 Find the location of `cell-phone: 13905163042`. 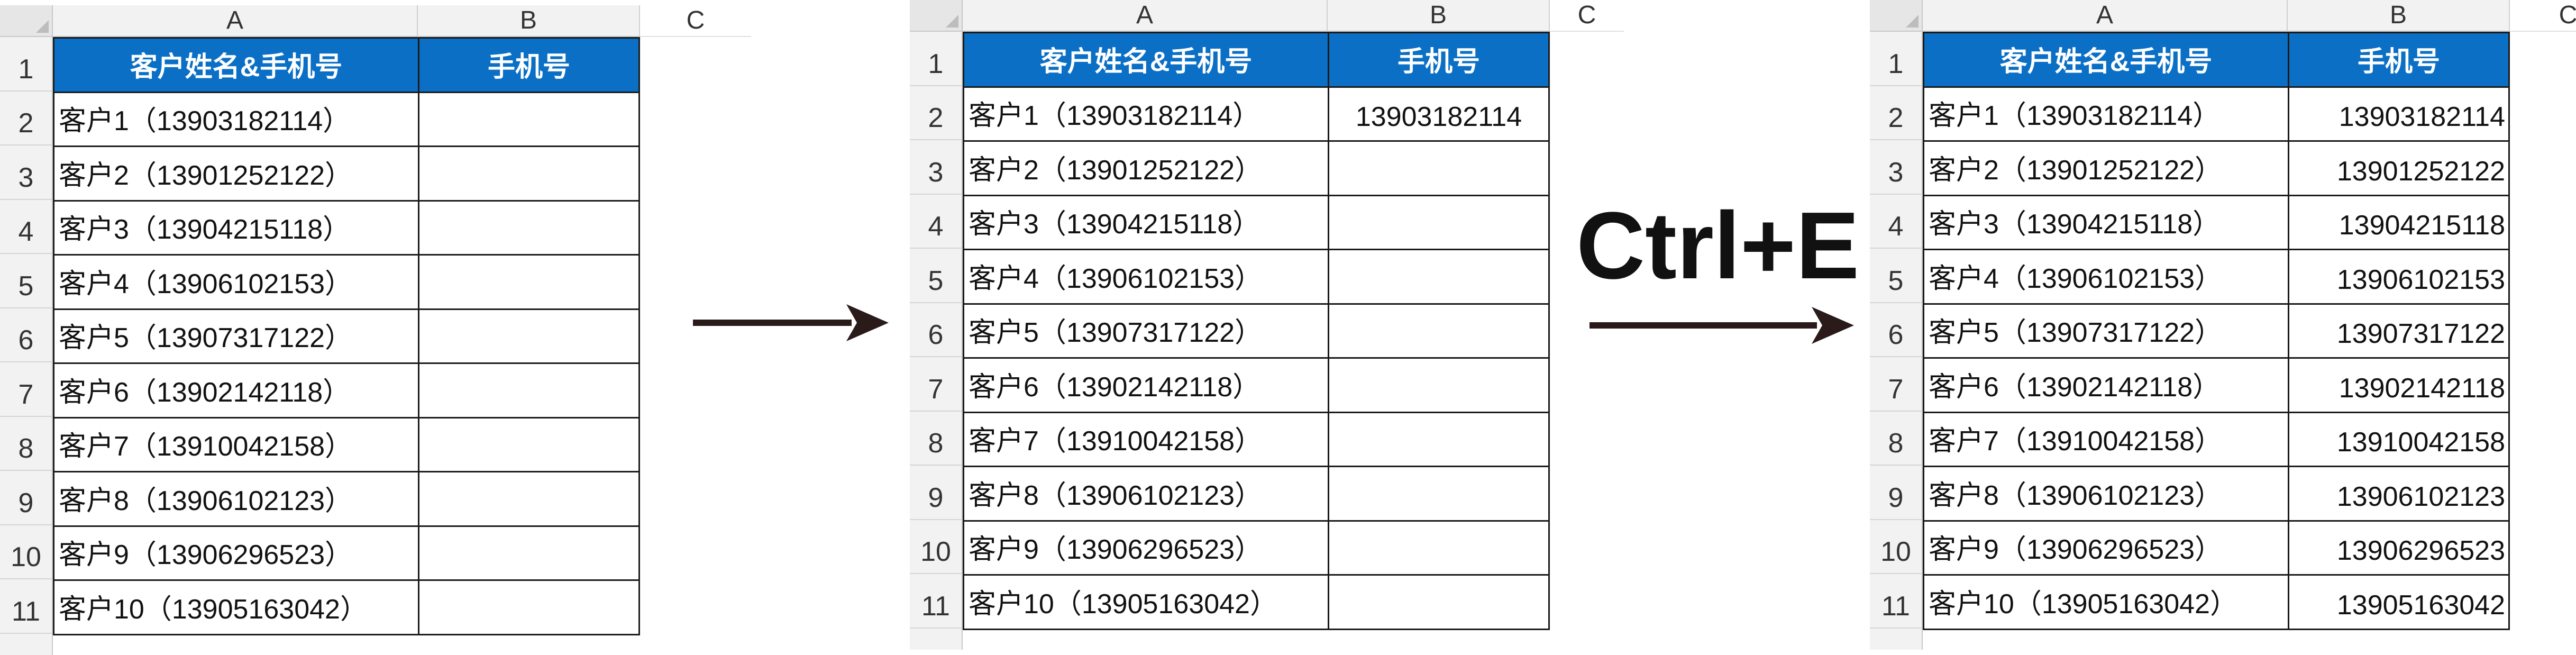

cell-phone: 13905163042 is located at coordinates (2399, 602).